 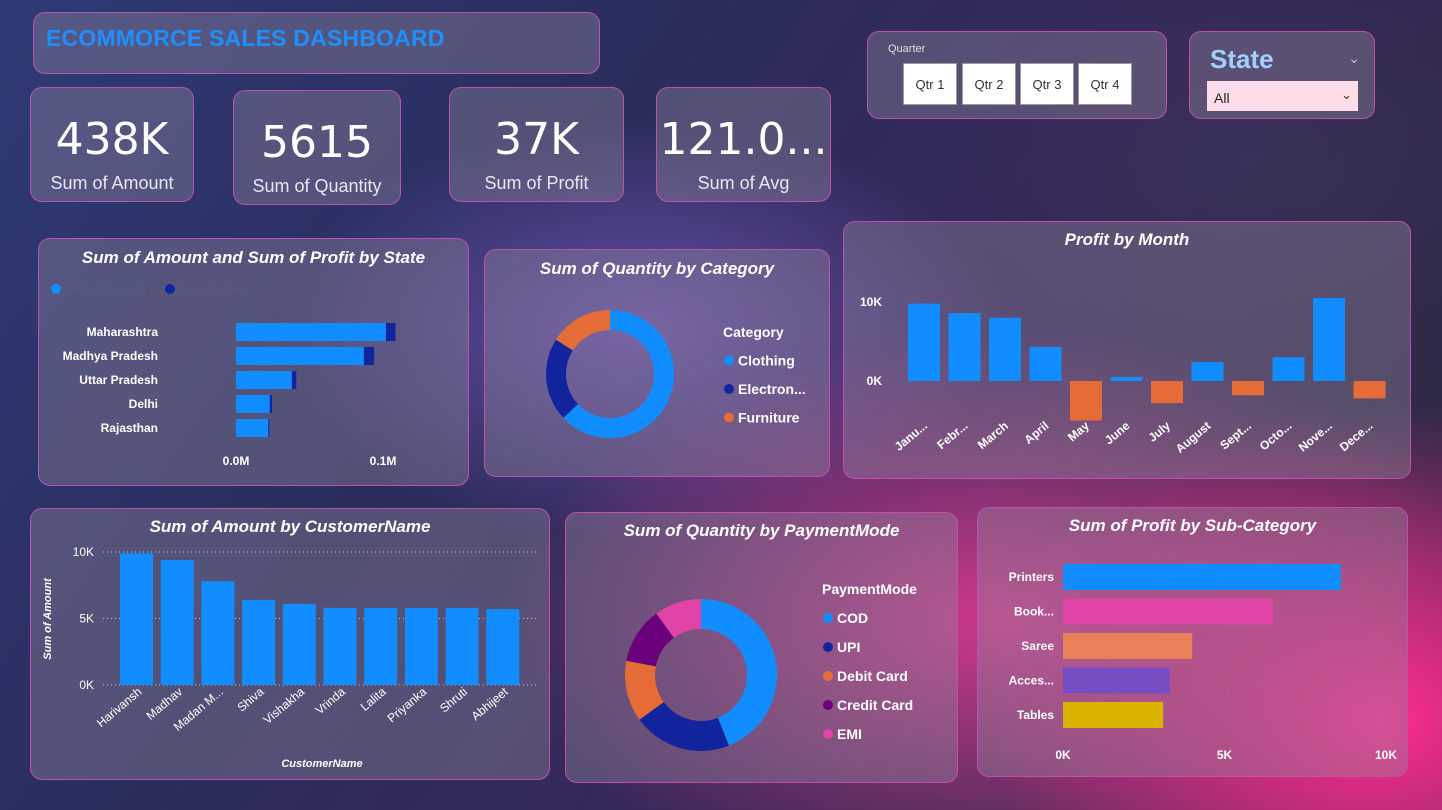 What do you see at coordinates (743, 144) in the screenshot?
I see `kpi-card-avg: 121.0... Sum of Avg` at bounding box center [743, 144].